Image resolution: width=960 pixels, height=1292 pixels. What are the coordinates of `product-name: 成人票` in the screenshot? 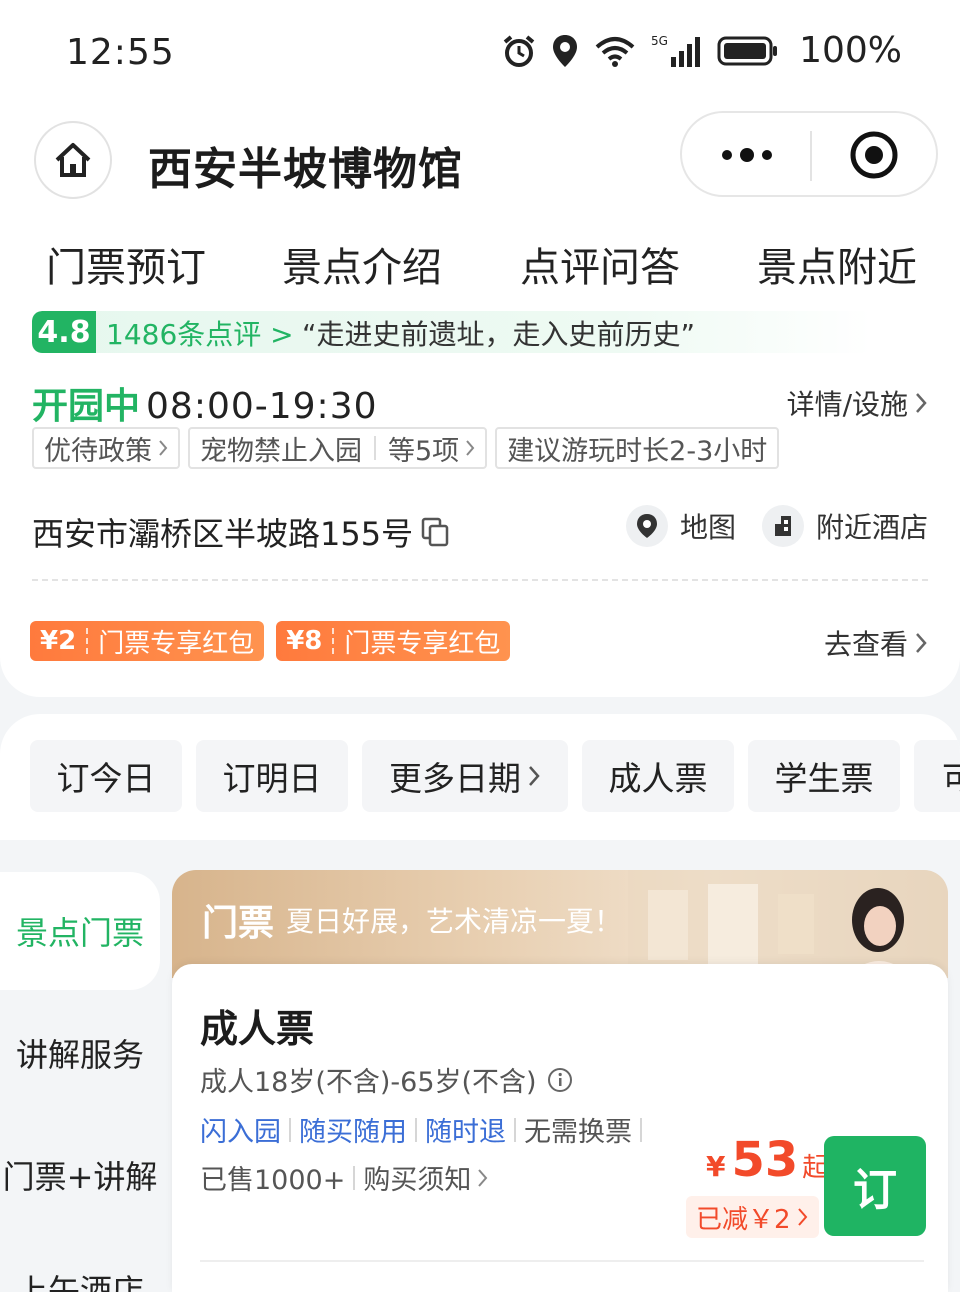 It's located at (257, 1029).